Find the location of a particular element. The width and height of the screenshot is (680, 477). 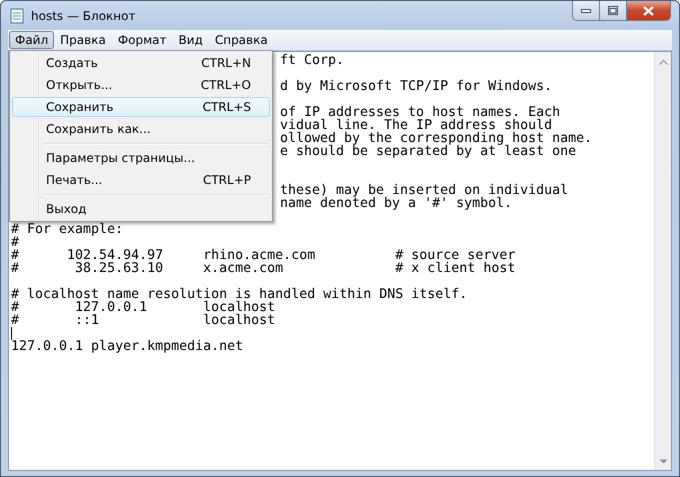

text-line: these) may be inserted on individual is located at coordinates (424, 190).